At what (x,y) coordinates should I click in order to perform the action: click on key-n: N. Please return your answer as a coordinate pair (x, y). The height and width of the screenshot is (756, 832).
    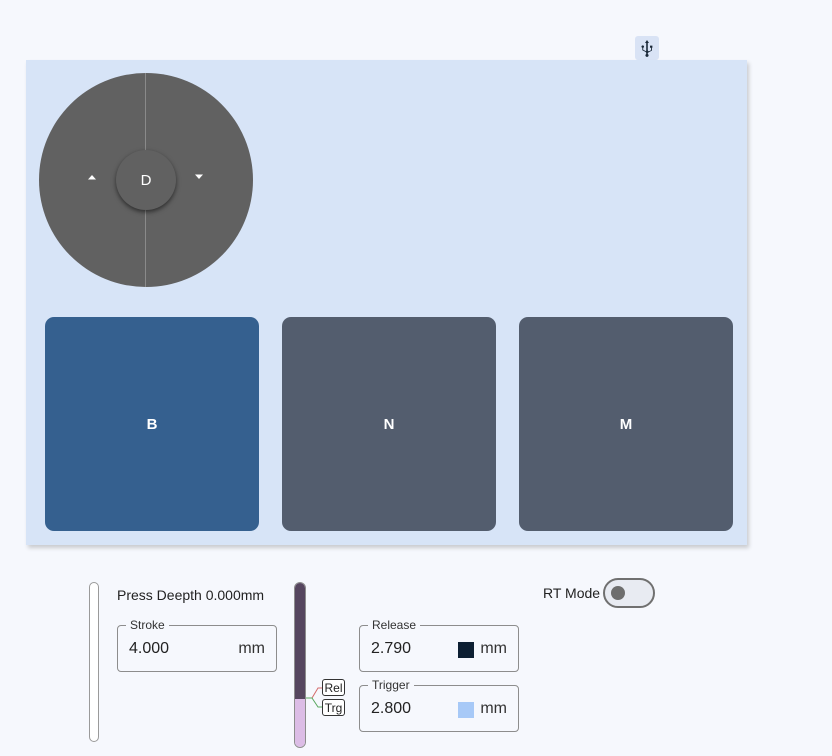
    Looking at the image, I should click on (389, 424).